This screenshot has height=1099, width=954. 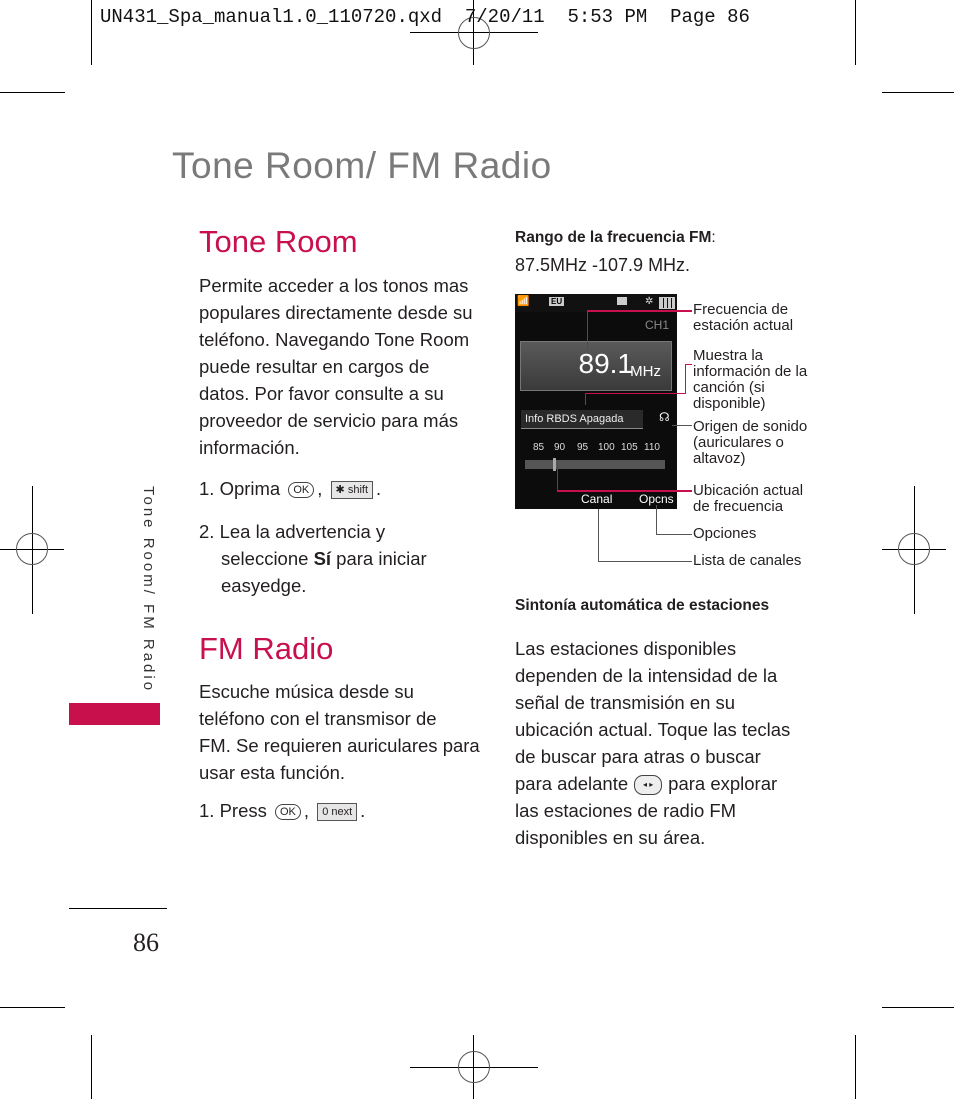 What do you see at coordinates (314, 366) in the screenshot?
I see `body-line: puede resultar en cargos de` at bounding box center [314, 366].